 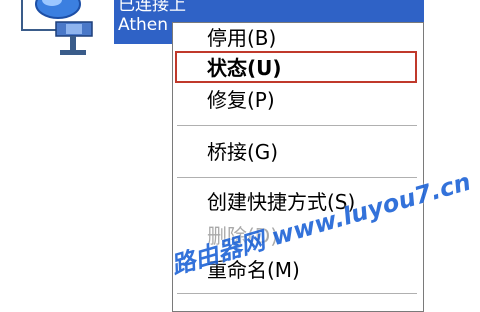 I want to click on network-connection-icon, so click(x=60, y=30).